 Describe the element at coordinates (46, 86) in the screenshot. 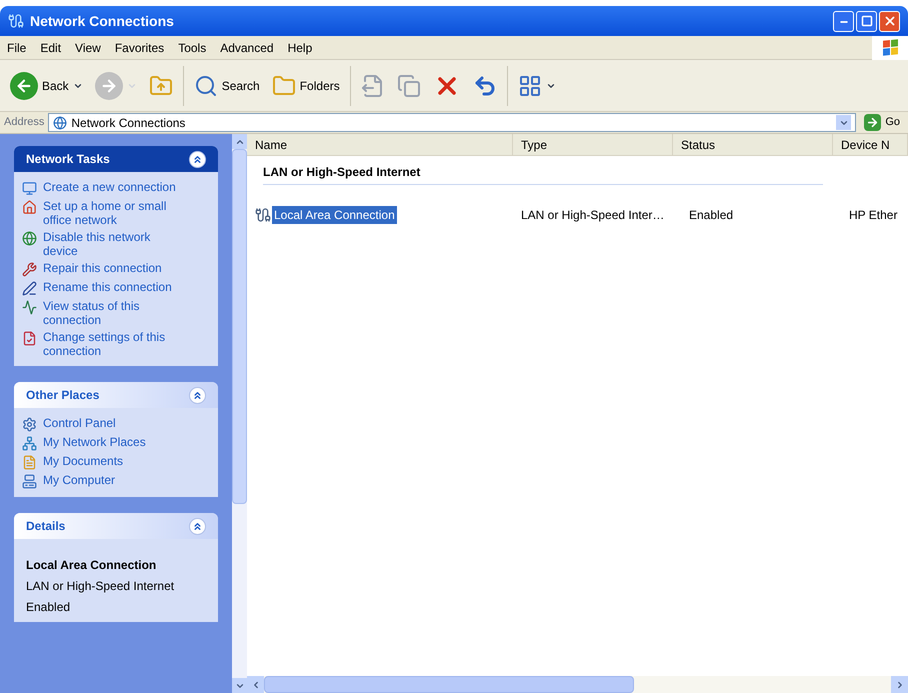

I see `back-button: Back` at that location.